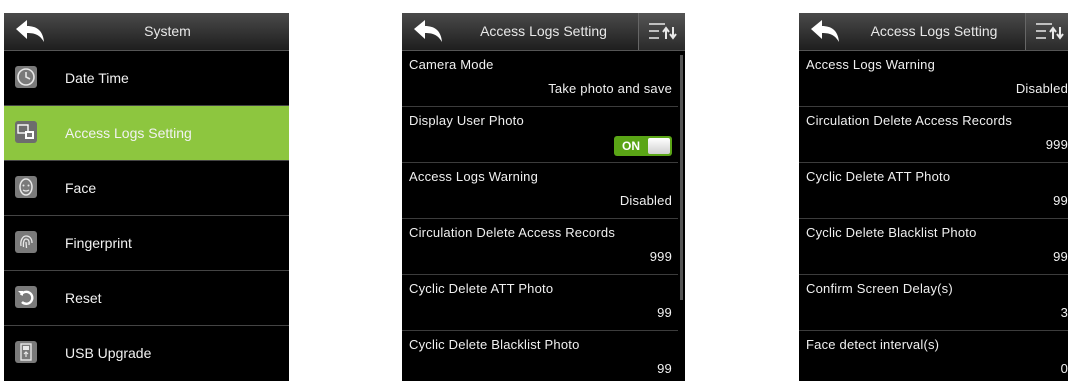  I want to click on access-logs-icon, so click(26, 132).